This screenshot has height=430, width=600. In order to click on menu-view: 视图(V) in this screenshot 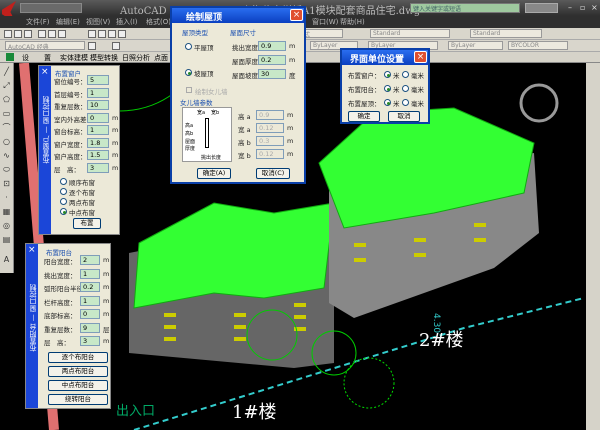, I will do `click(98, 22)`.